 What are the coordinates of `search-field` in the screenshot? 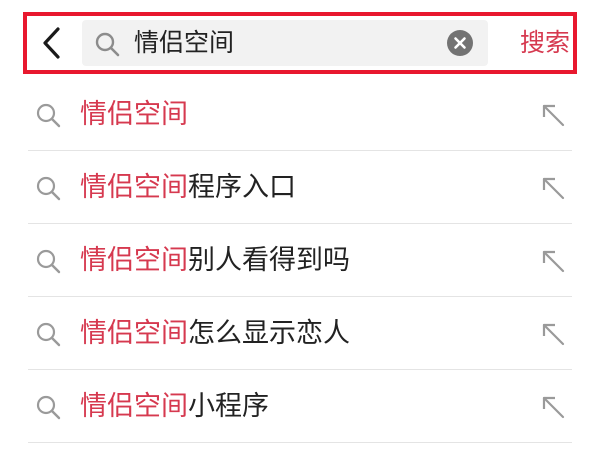 It's located at (285, 43).